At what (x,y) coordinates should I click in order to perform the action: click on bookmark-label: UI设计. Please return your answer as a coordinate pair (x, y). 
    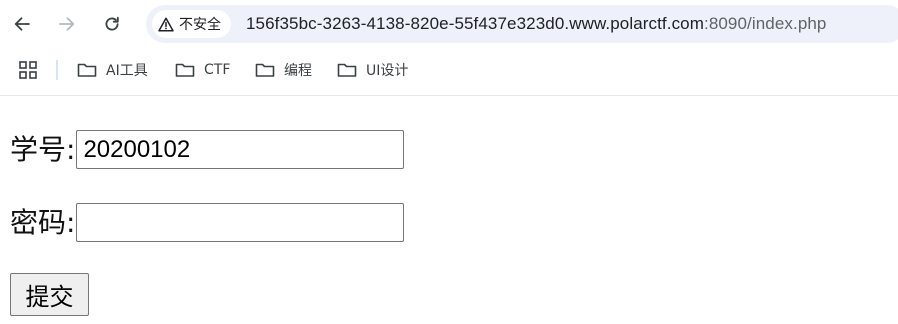
    Looking at the image, I should click on (387, 71).